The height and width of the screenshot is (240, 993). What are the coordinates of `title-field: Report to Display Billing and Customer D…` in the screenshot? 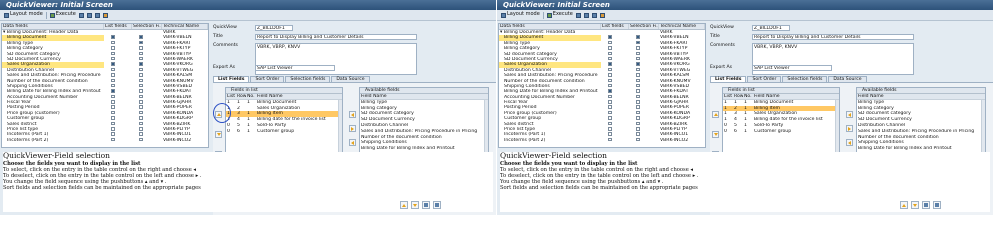 It's located at (336, 37).